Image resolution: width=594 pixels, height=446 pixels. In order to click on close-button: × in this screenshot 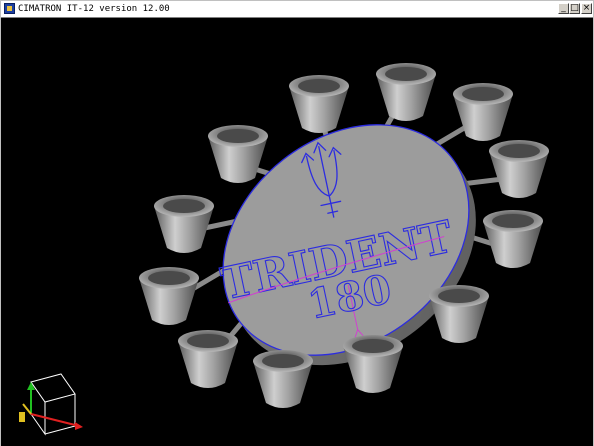, I will do `click(586, 8)`.